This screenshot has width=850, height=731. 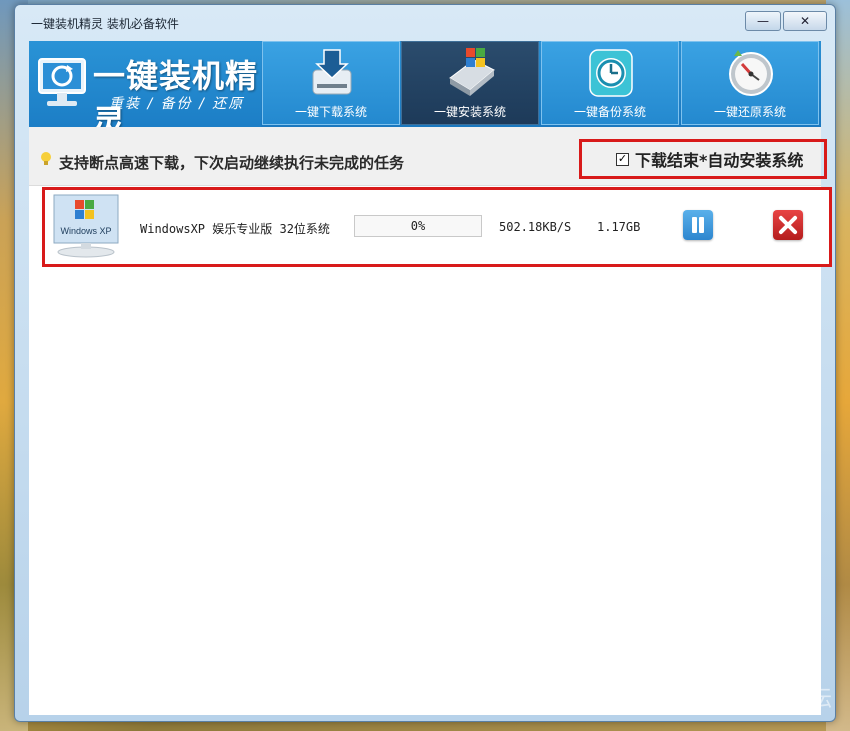 I want to click on tab-restore: 一键还原系统, so click(x=750, y=83).